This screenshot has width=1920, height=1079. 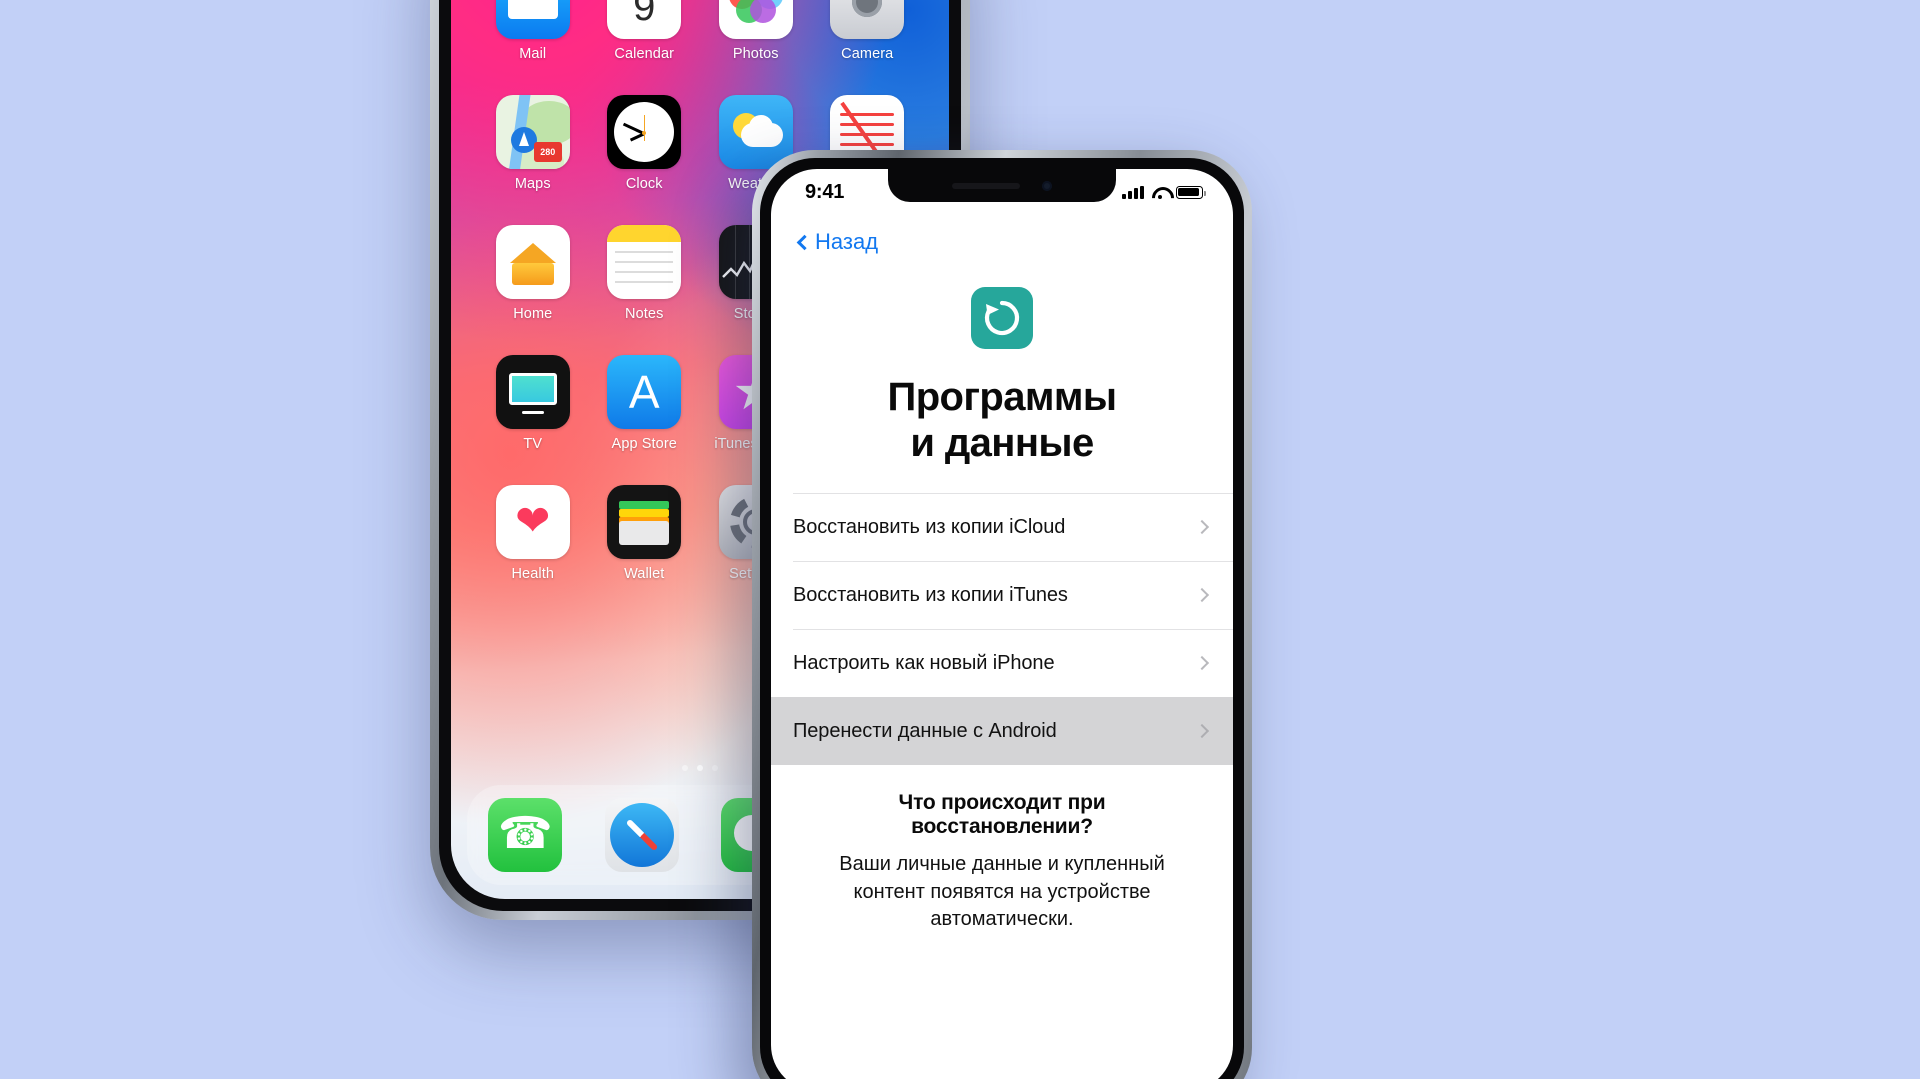 I want to click on back-button-label: Назад, so click(x=847, y=241).